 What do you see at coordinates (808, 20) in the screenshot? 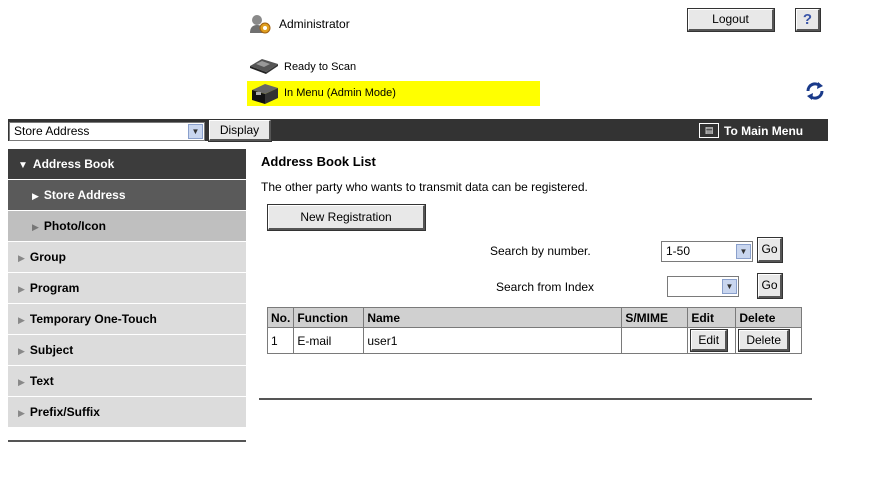
I see `help-button: ?` at bounding box center [808, 20].